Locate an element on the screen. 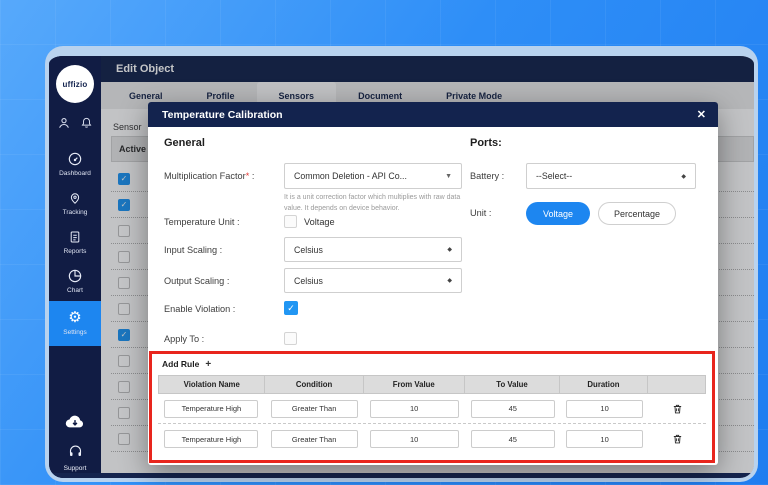 The height and width of the screenshot is (485, 768). uffizio-logo: uffizio is located at coordinates (75, 84).